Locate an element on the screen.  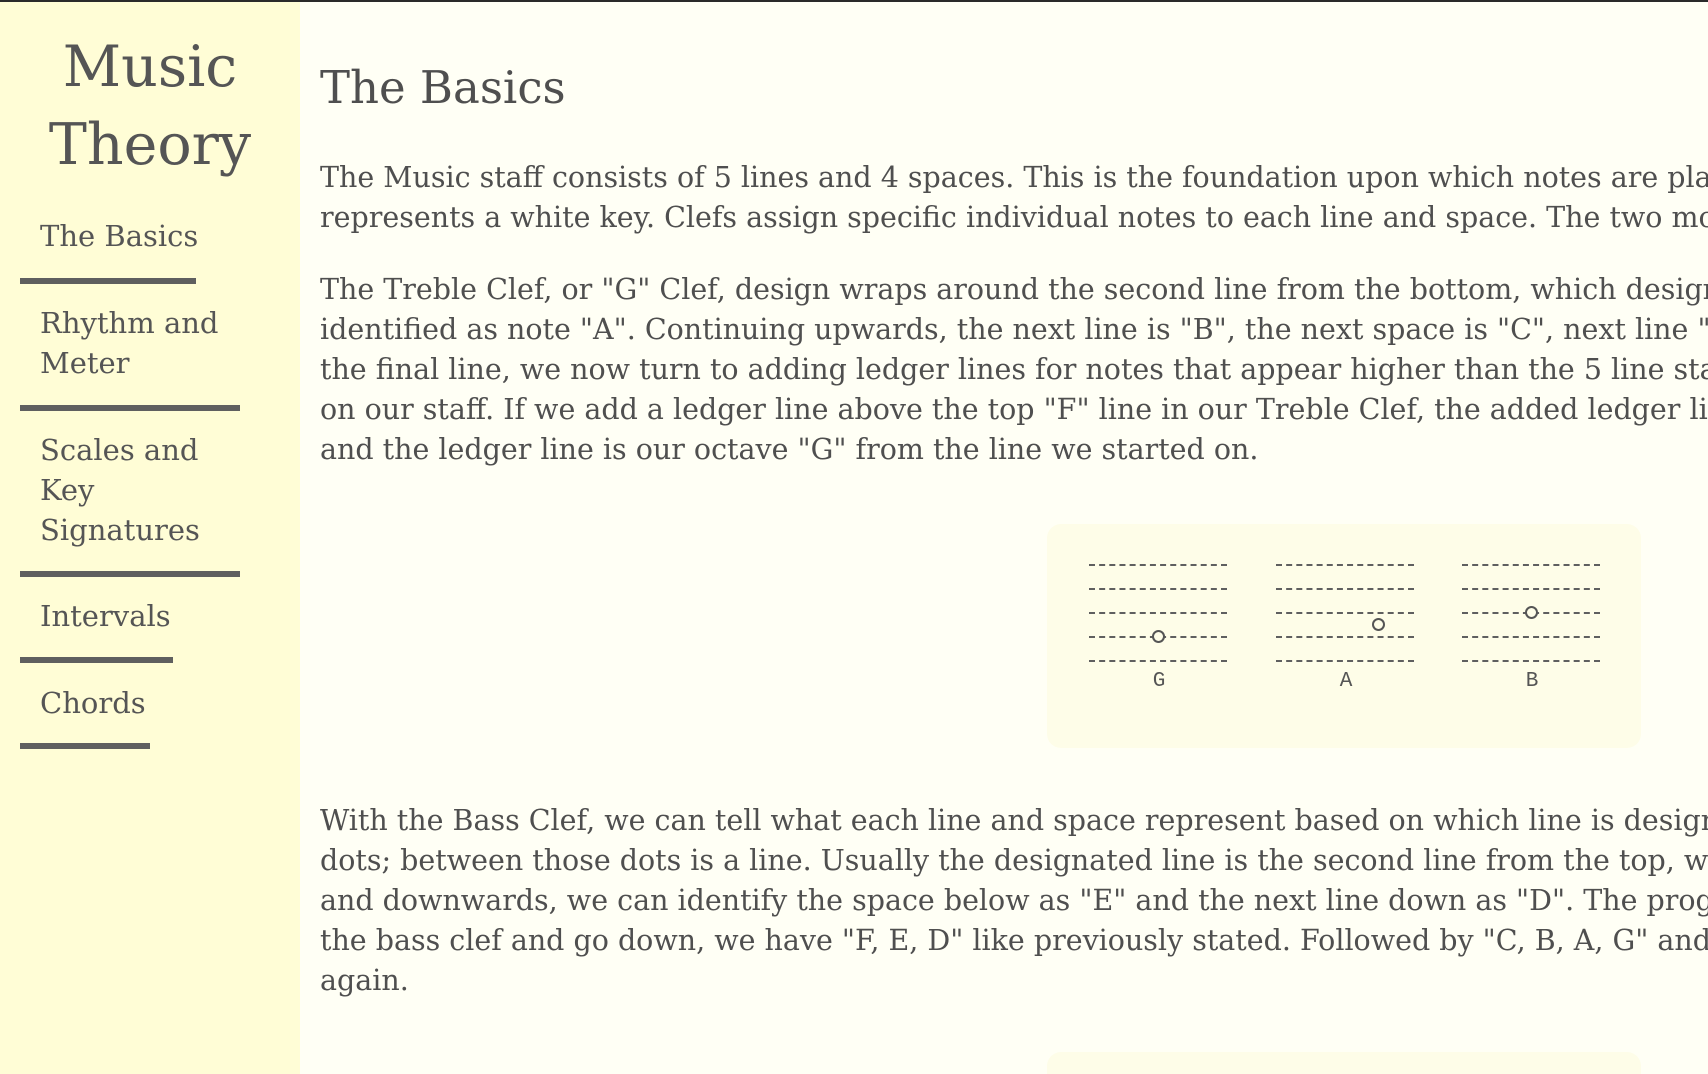
site-title: Music Theory is located at coordinates (150, 106).